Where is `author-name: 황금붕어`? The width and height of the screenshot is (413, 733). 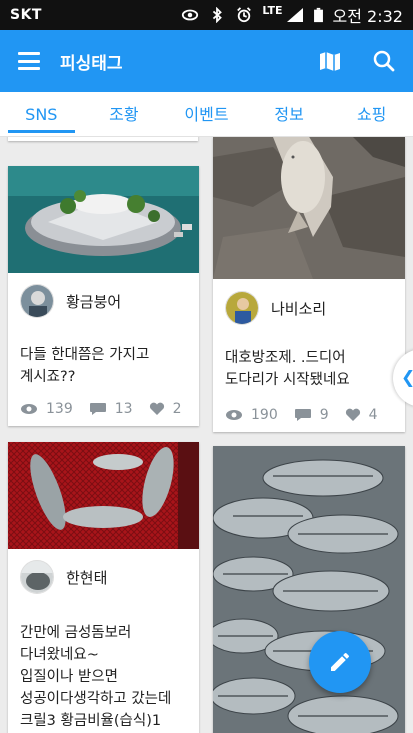 author-name: 황금붕어 is located at coordinates (94, 301).